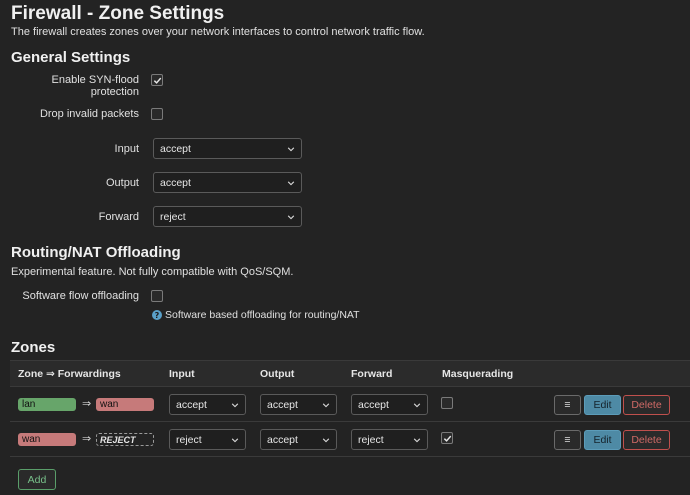 The image size is (690, 495). What do you see at coordinates (157, 296) in the screenshot?
I see `sw-offloading-checkbox` at bounding box center [157, 296].